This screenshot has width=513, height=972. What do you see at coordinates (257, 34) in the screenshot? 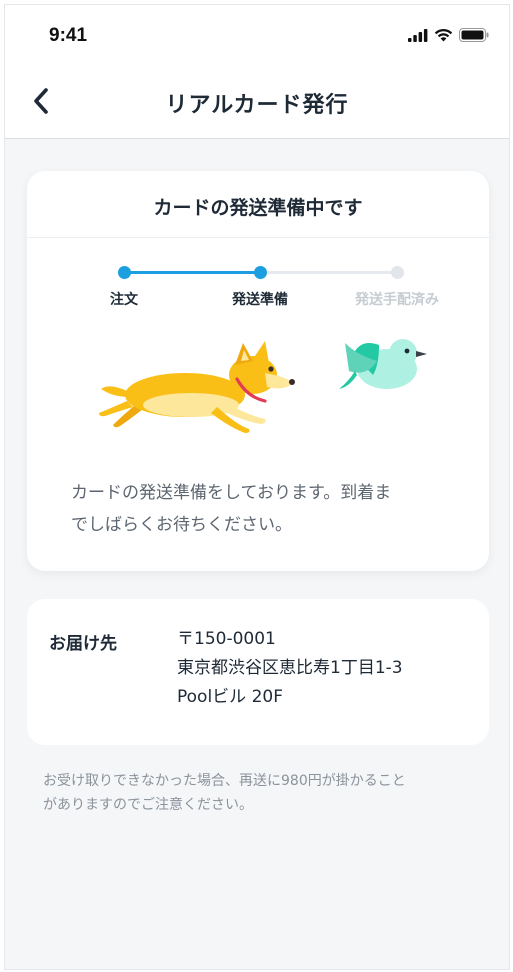
I see `status-bar: 9:41` at bounding box center [257, 34].